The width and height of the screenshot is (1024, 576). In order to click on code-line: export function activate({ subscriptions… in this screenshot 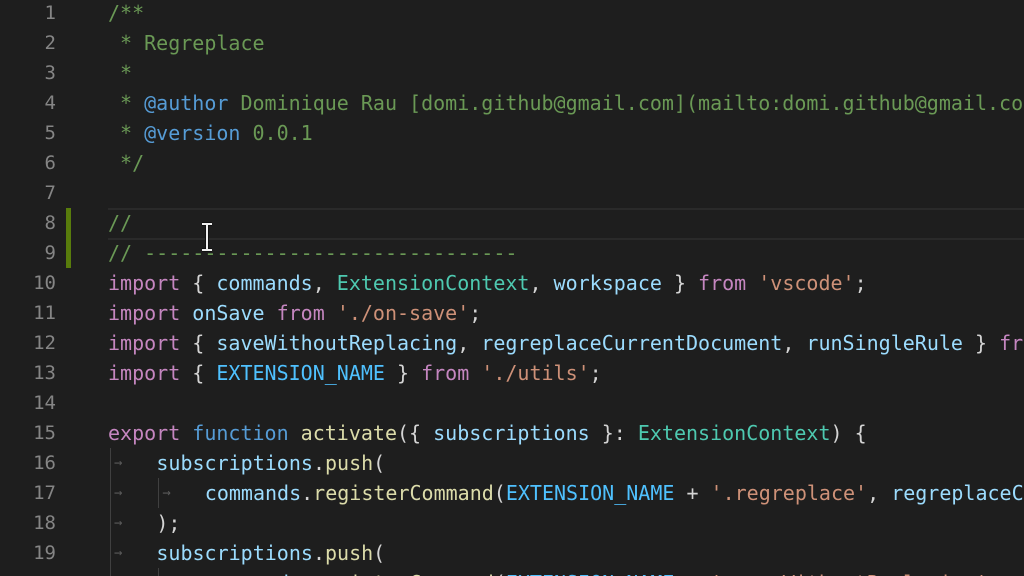, I will do `click(487, 433)`.